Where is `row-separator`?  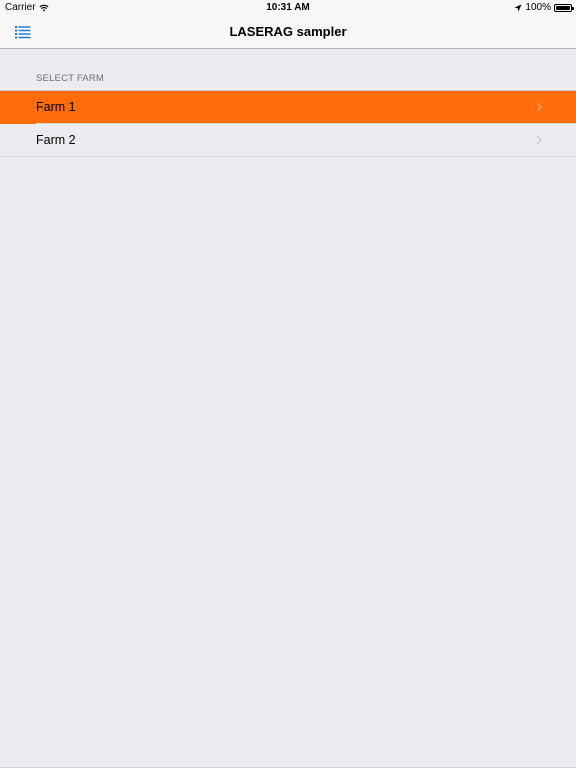
row-separator is located at coordinates (288, 156).